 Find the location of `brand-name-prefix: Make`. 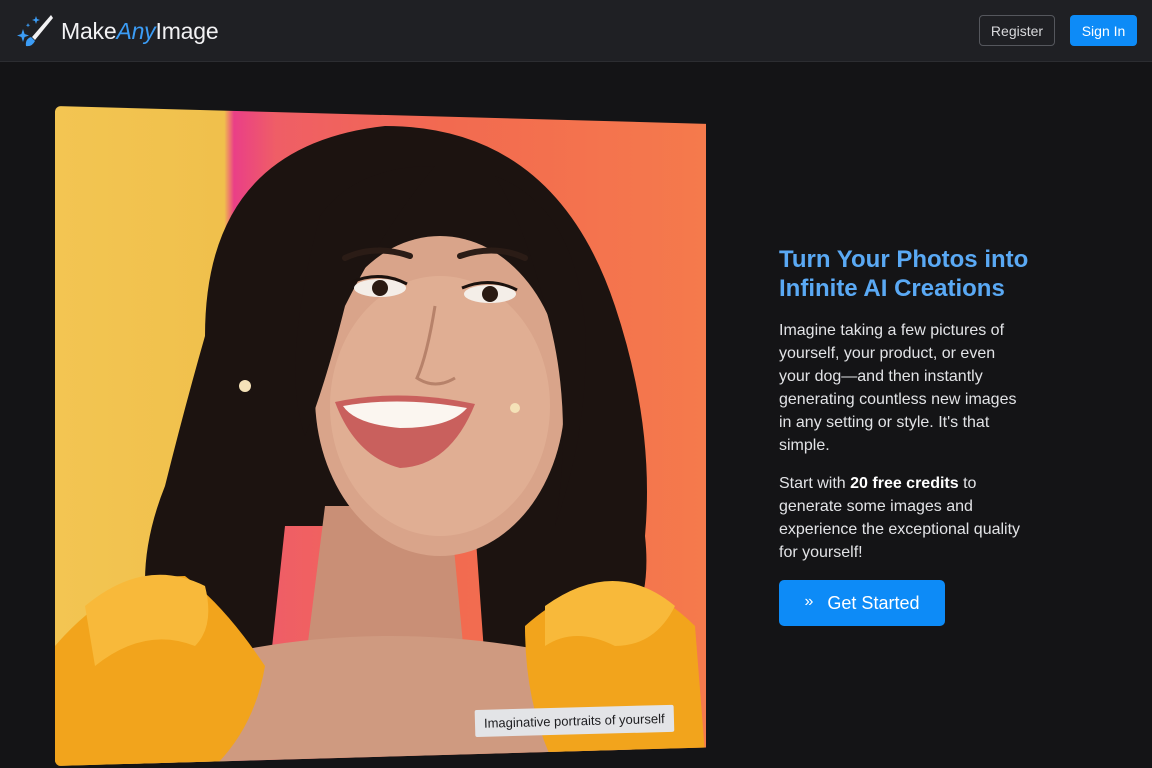

brand-name-prefix: Make is located at coordinates (89, 30).